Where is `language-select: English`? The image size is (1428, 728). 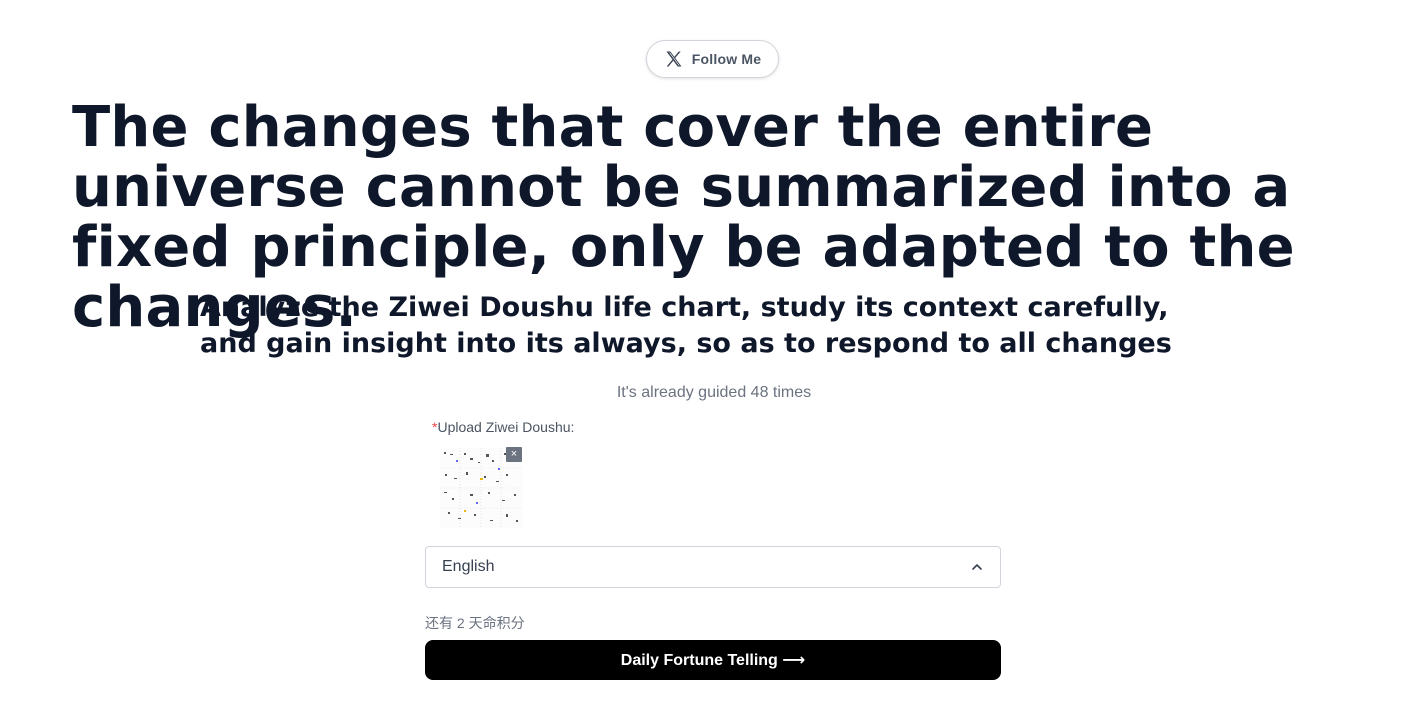 language-select: English is located at coordinates (713, 567).